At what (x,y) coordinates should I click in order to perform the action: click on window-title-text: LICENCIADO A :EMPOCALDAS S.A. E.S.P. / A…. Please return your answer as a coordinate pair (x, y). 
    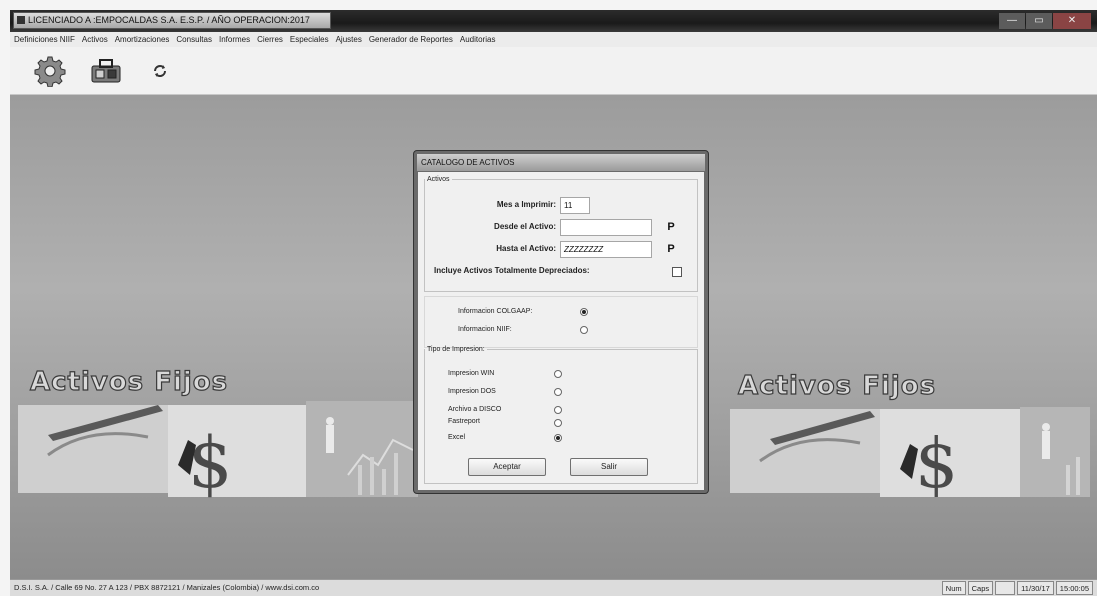
    Looking at the image, I should click on (169, 20).